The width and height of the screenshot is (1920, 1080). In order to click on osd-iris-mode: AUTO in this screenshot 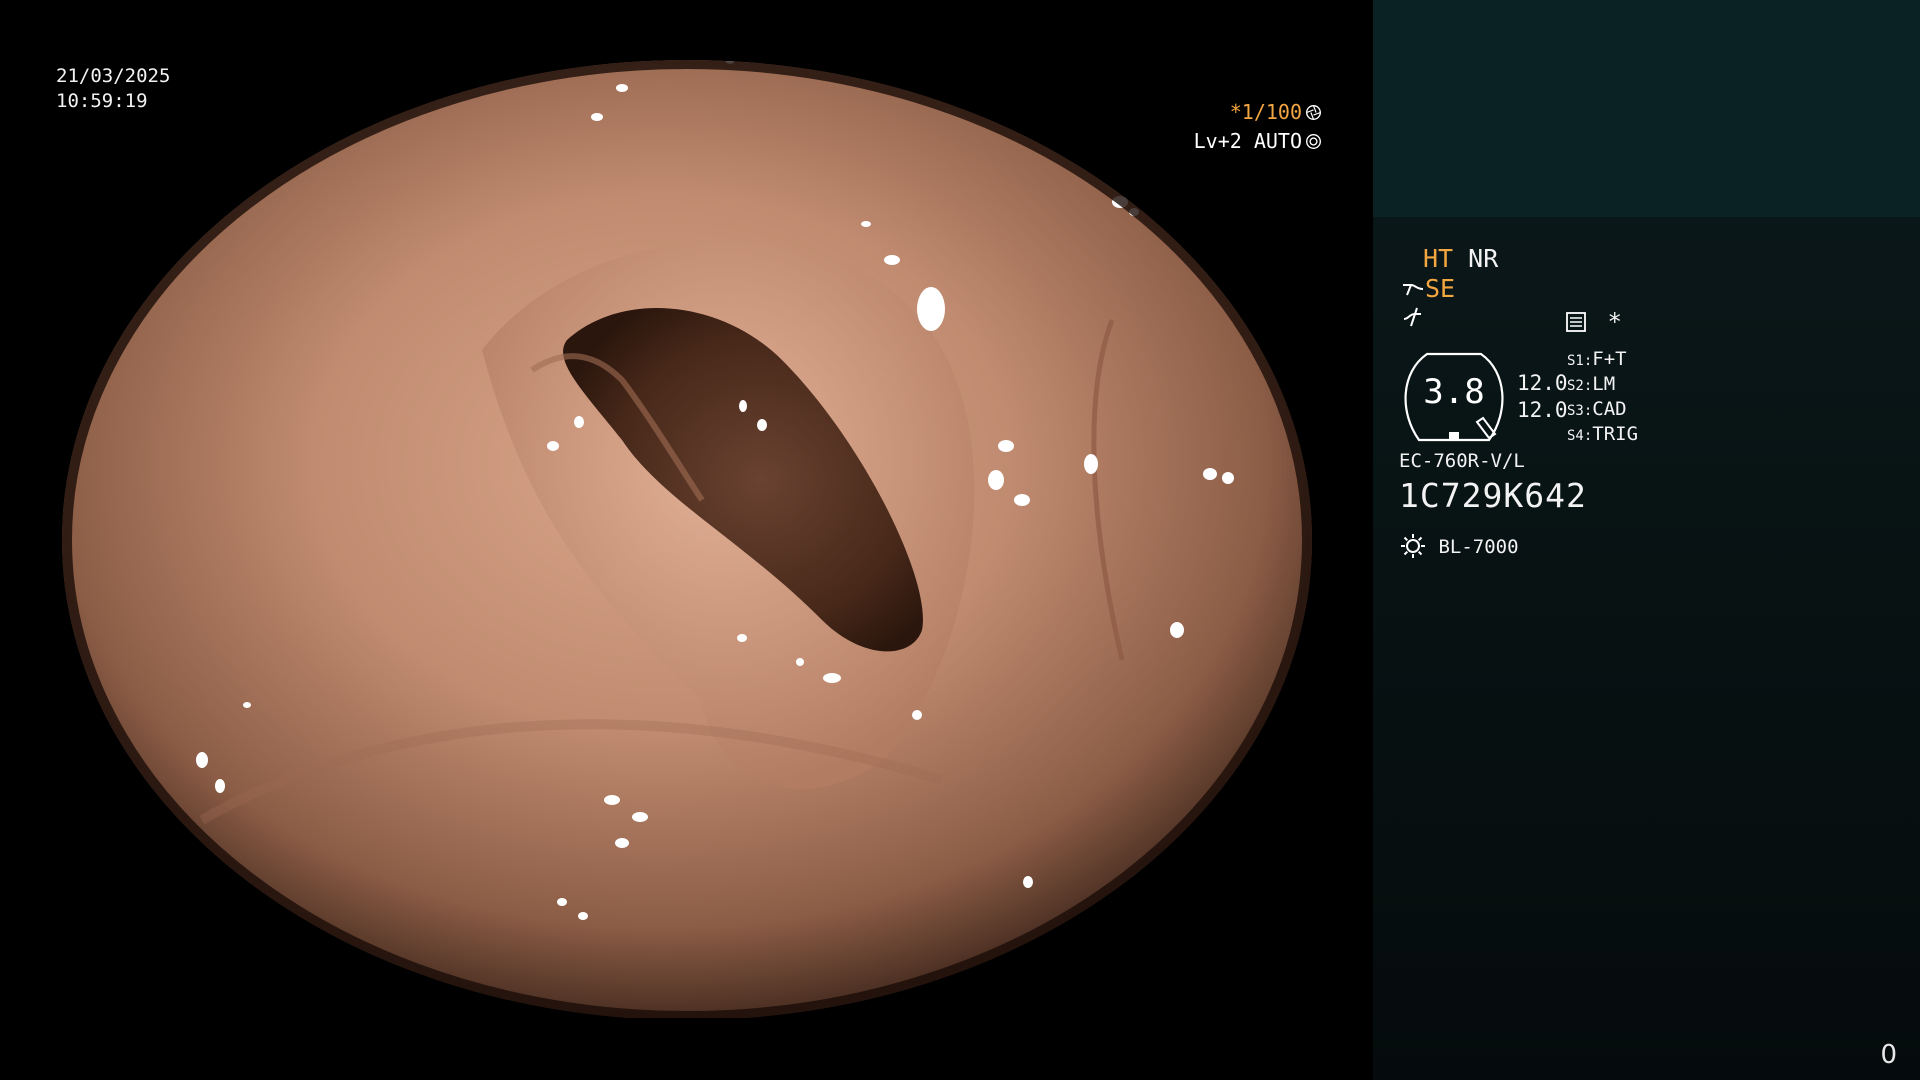, I will do `click(1277, 141)`.